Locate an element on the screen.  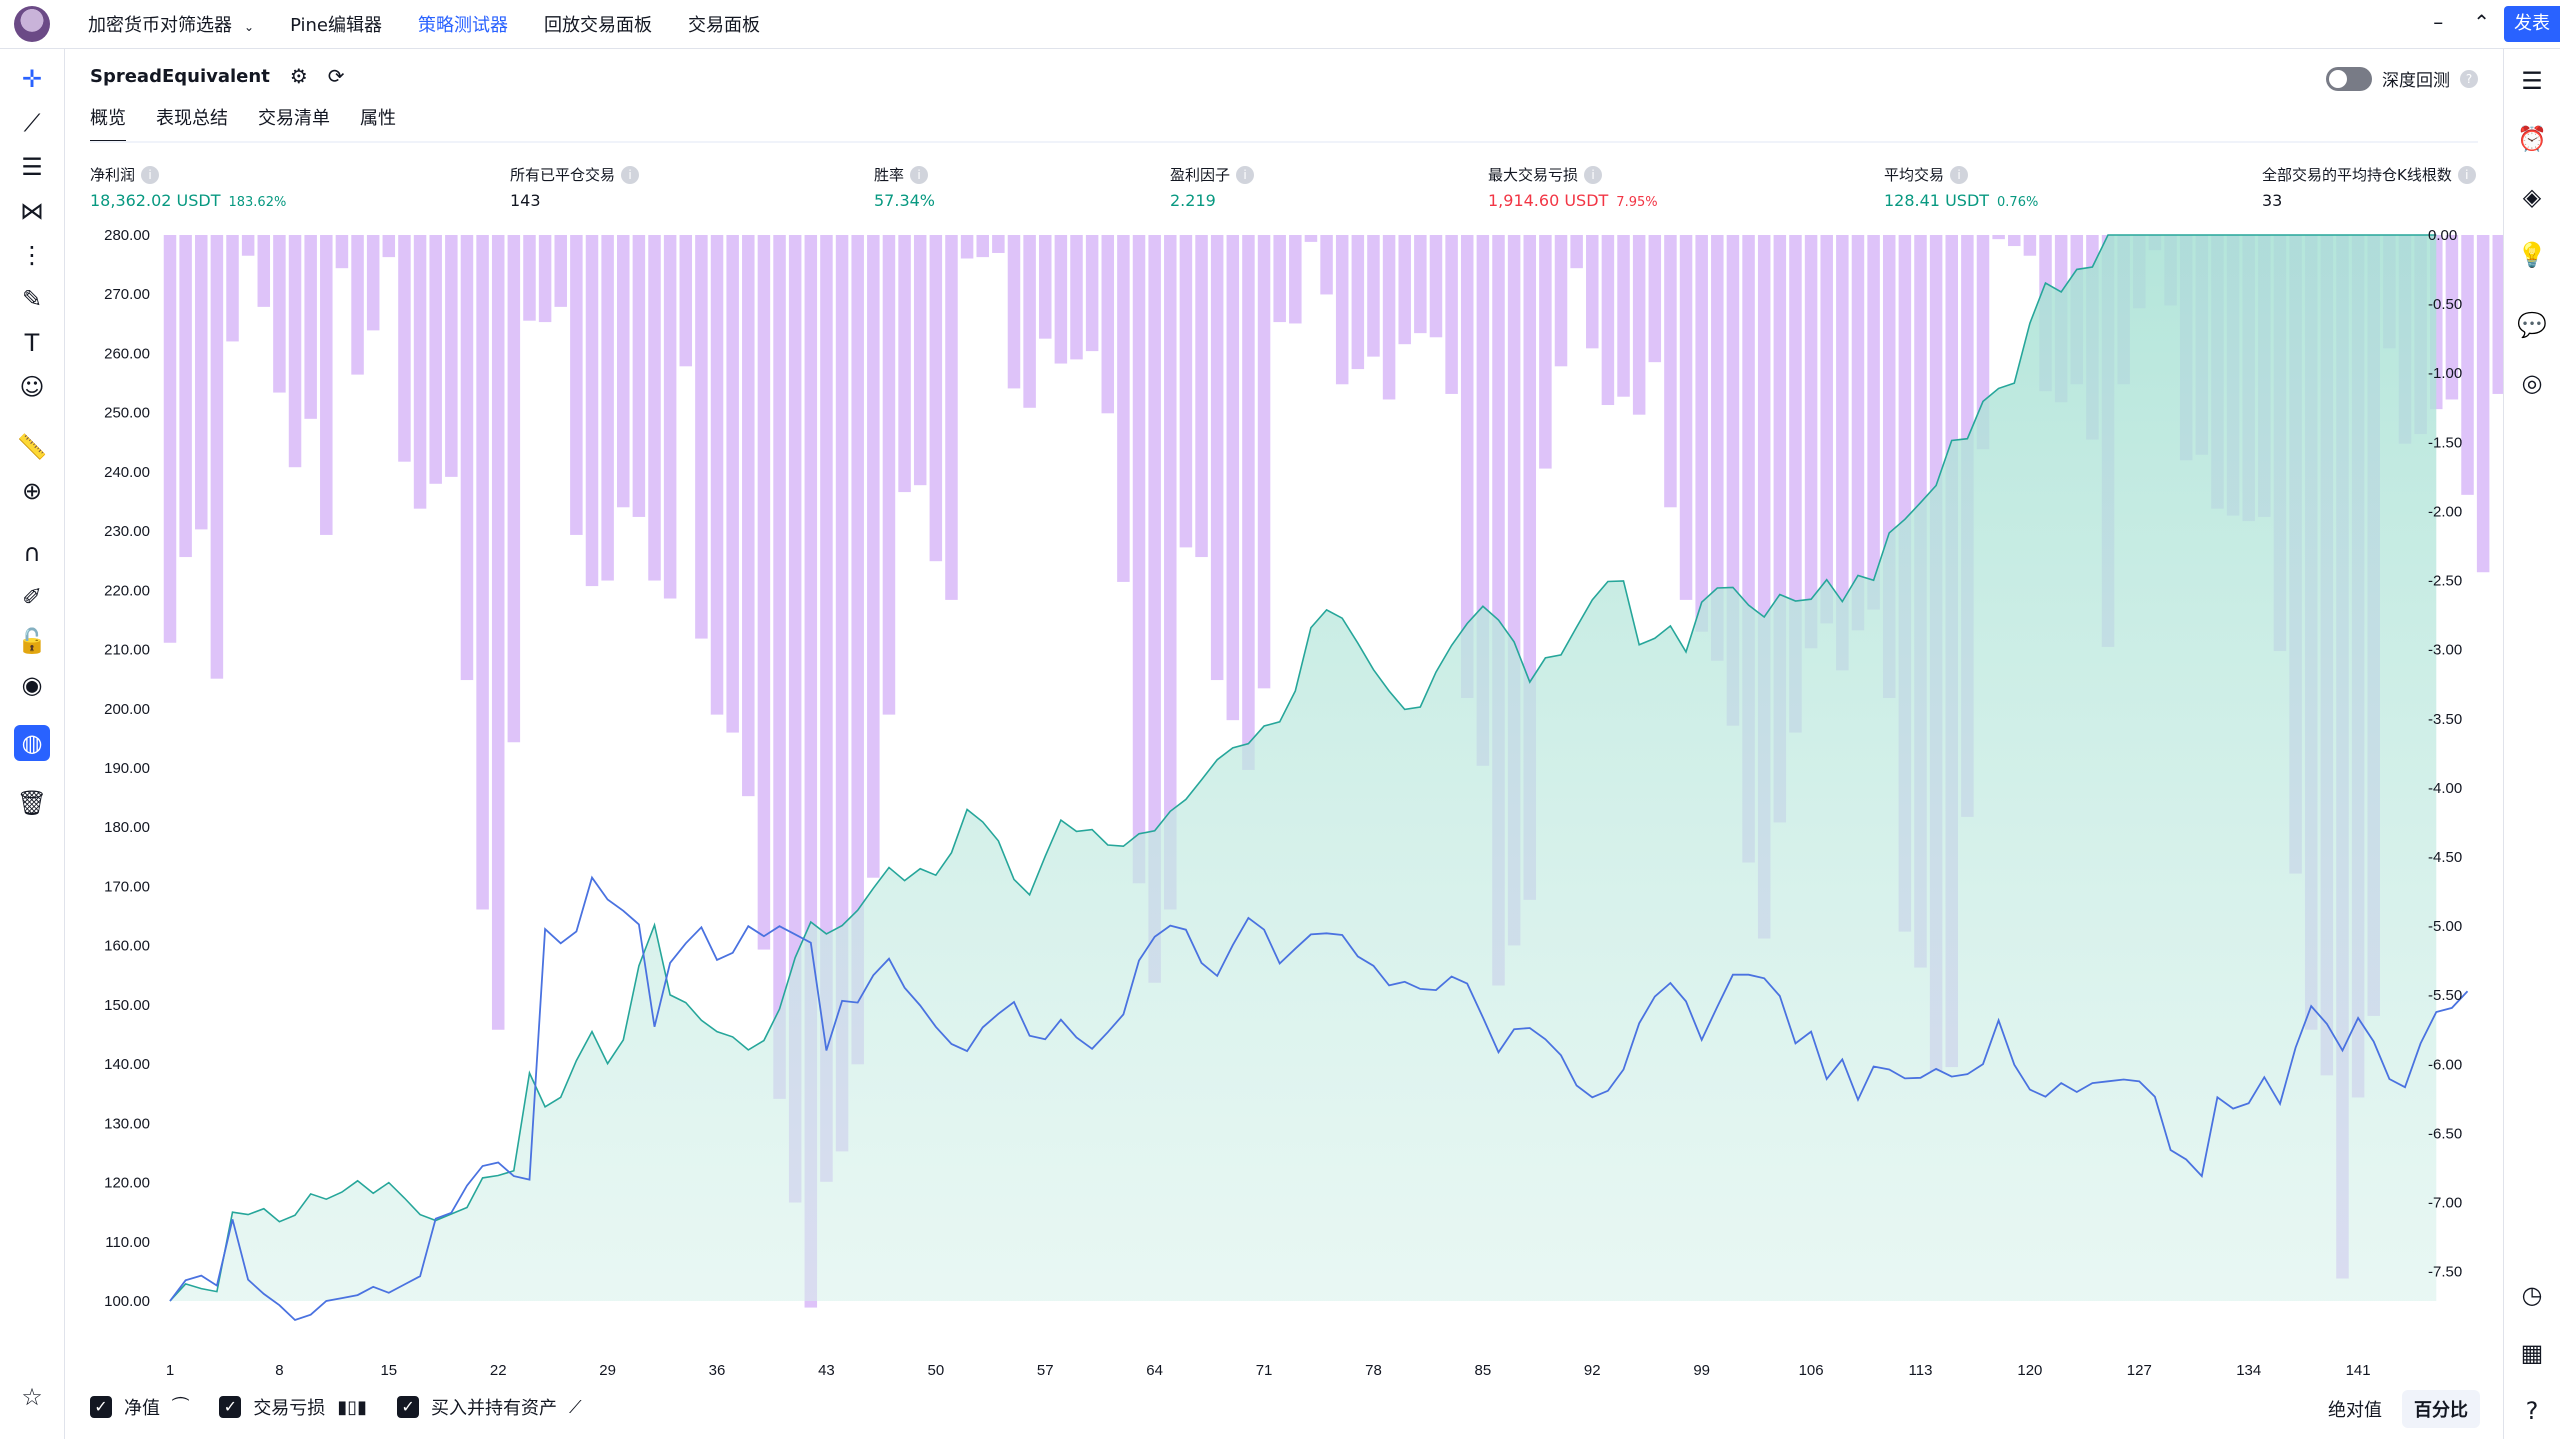
settings-icon: ⚙ is located at coordinates (299, 76).